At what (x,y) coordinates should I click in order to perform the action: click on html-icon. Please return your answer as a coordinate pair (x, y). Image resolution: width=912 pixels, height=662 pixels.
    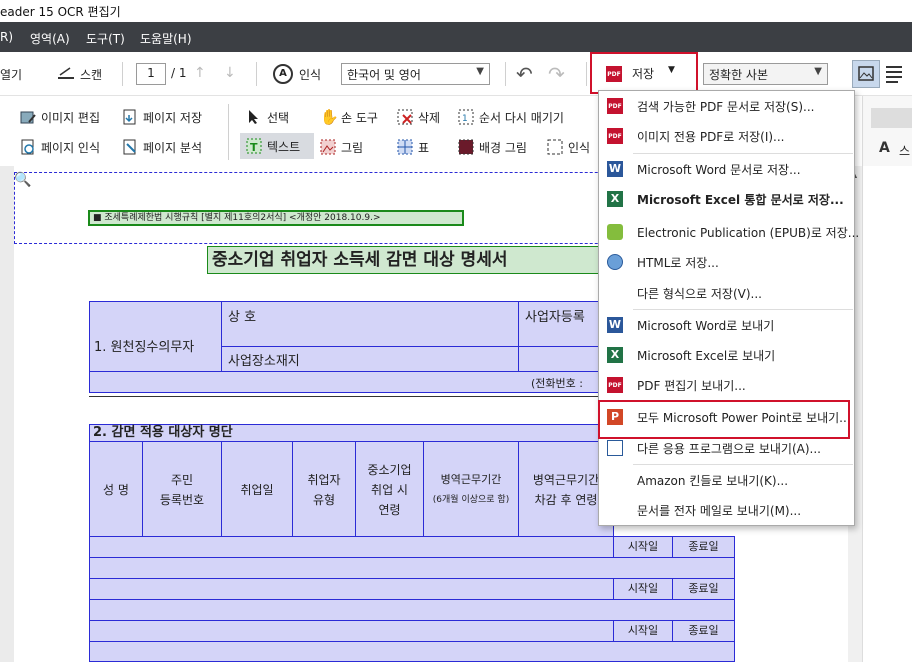
    Looking at the image, I should click on (615, 262).